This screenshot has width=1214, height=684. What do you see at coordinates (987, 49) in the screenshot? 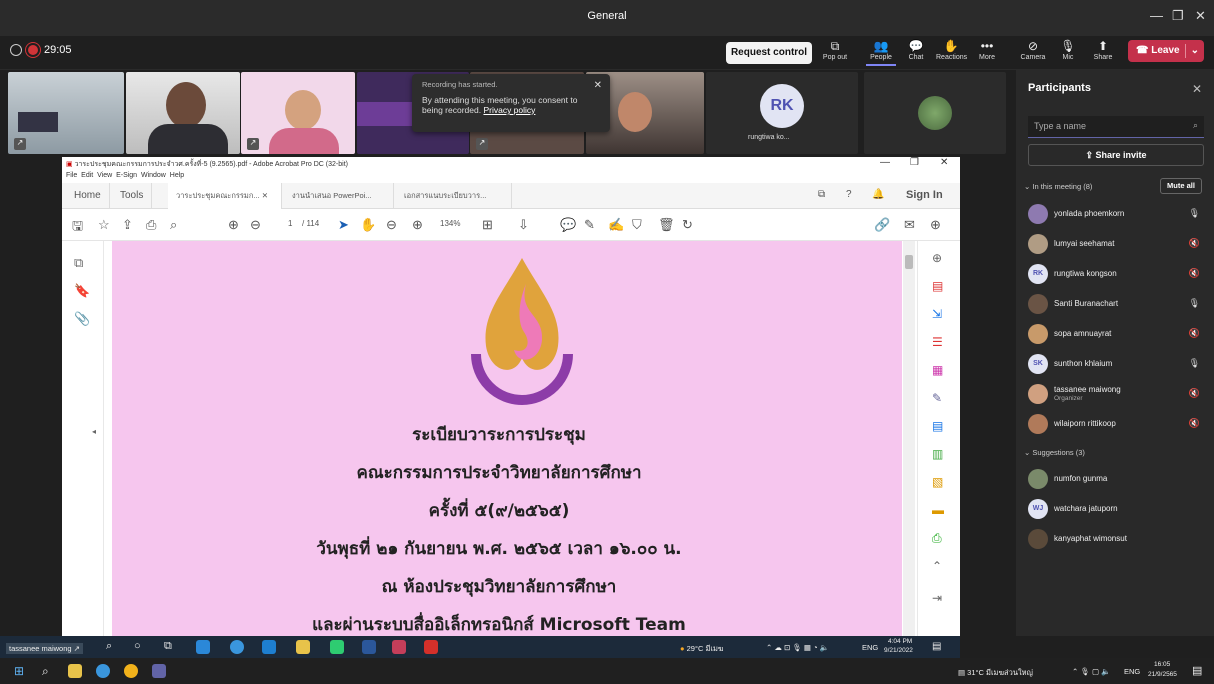
I see `more-button: ••• More` at bounding box center [987, 49].